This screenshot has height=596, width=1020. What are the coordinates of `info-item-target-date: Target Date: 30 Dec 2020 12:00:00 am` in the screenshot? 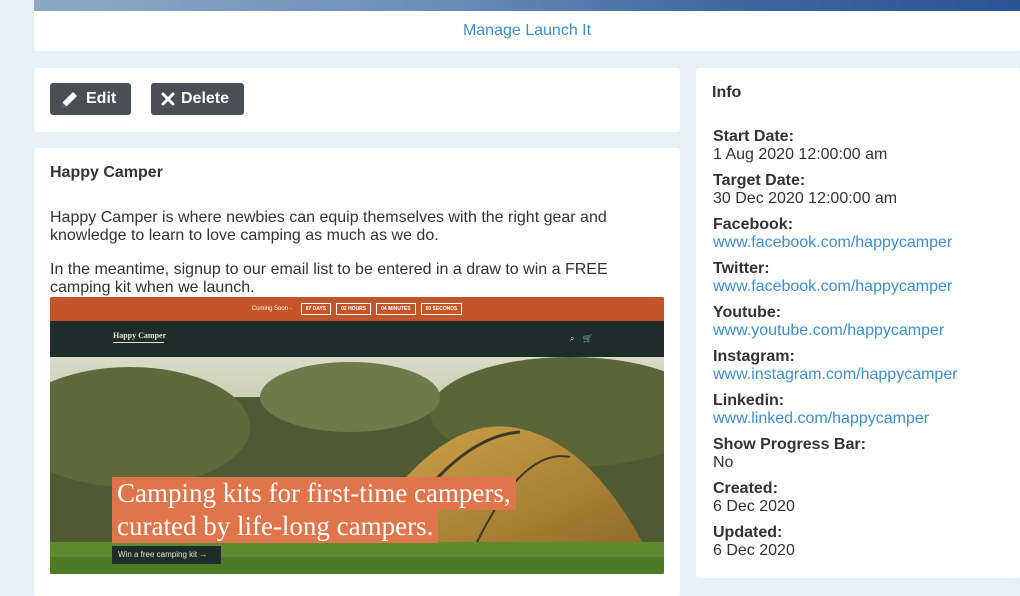 It's located at (863, 190).